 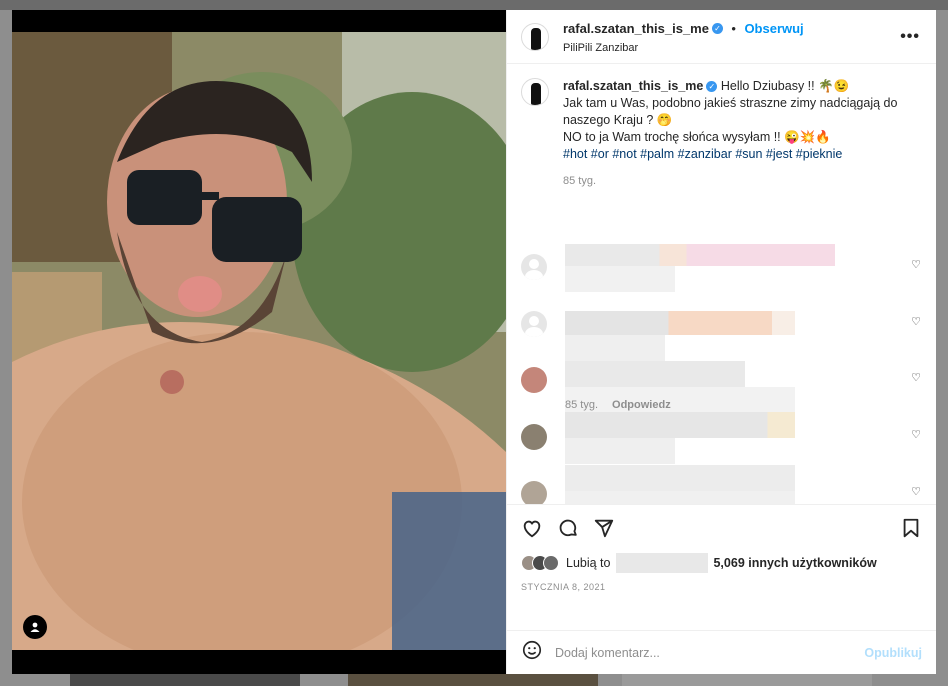 What do you see at coordinates (580, 181) in the screenshot?
I see `caption-age: 85 tyg.` at bounding box center [580, 181].